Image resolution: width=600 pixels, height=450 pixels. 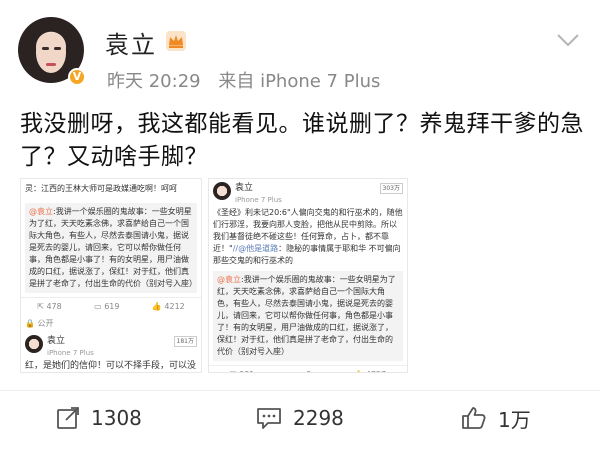 What do you see at coordinates (51, 64) in the screenshot?
I see `avatar-lips` at bounding box center [51, 64].